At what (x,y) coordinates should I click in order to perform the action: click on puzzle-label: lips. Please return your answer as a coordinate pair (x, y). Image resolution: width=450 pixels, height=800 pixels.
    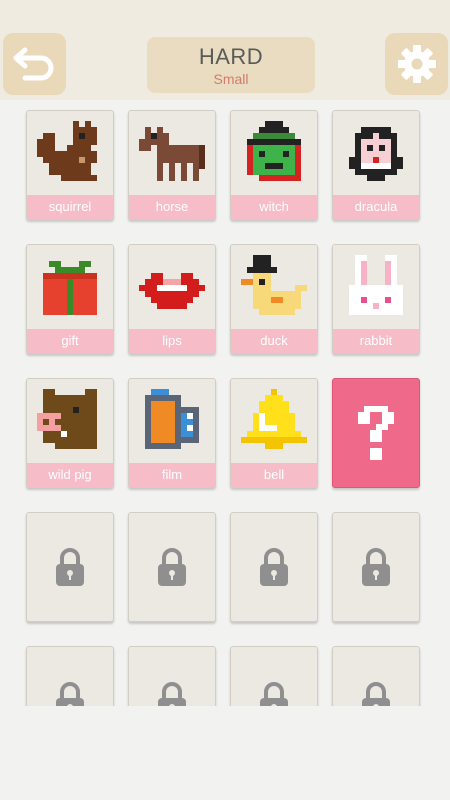
    Looking at the image, I should click on (172, 341).